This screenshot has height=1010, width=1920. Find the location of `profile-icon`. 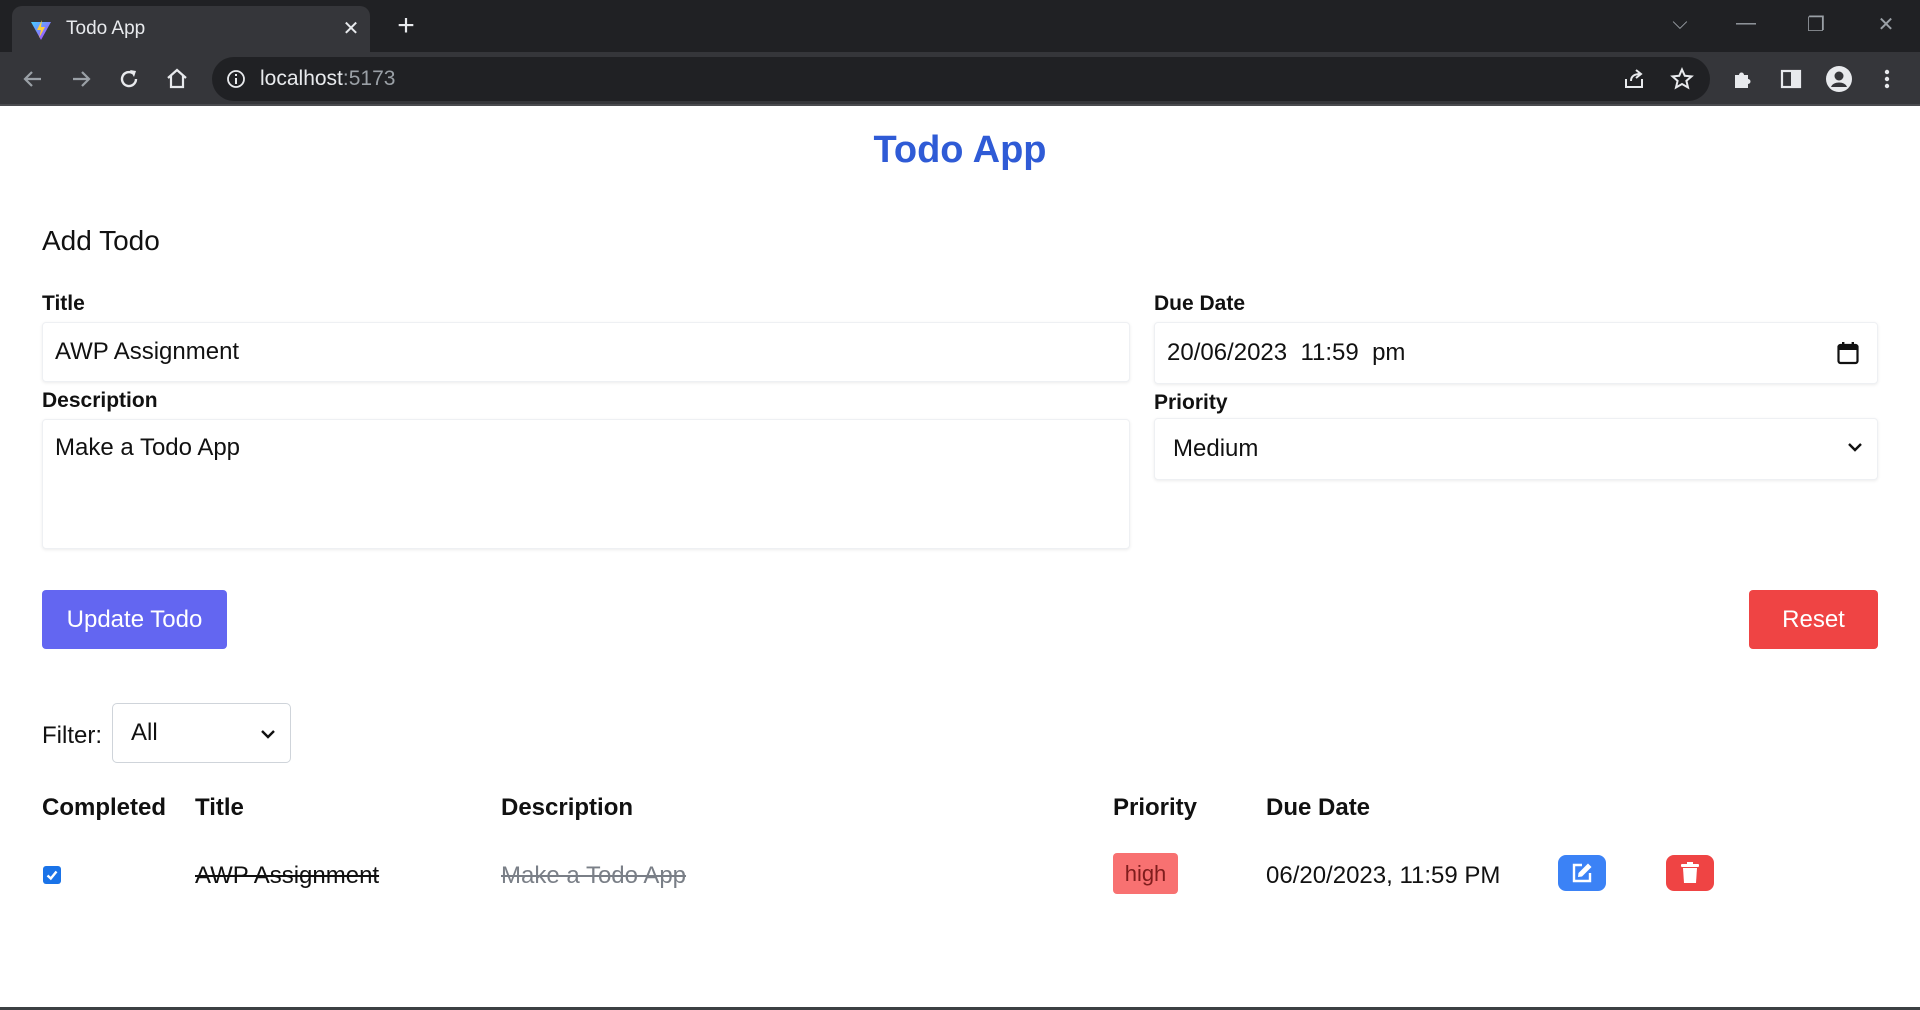

profile-icon is located at coordinates (1839, 79).